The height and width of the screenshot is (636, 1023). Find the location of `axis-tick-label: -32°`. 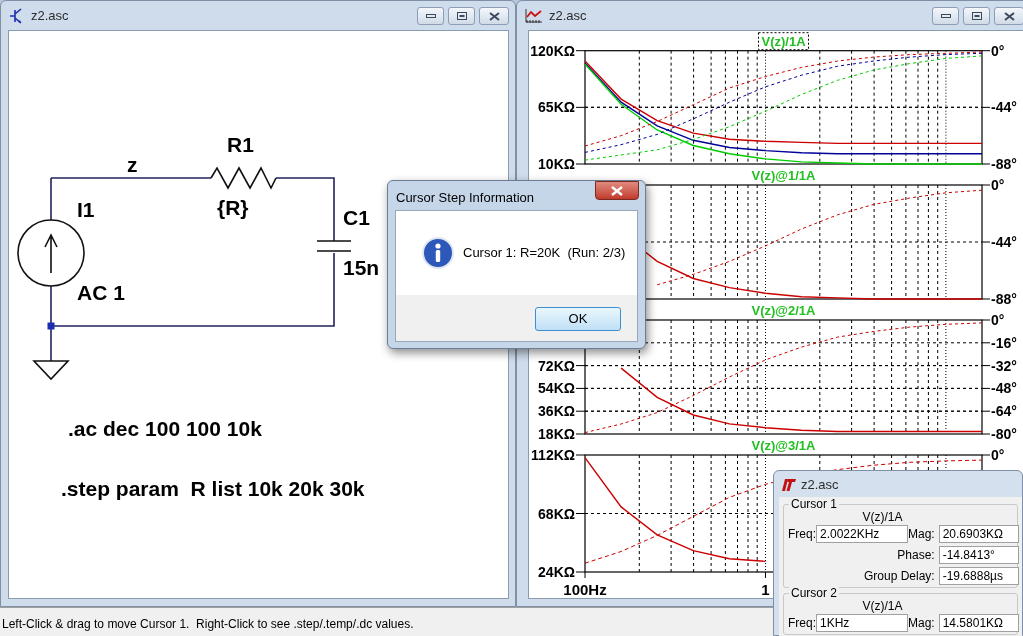

axis-tick-label: -32° is located at coordinates (1004, 365).